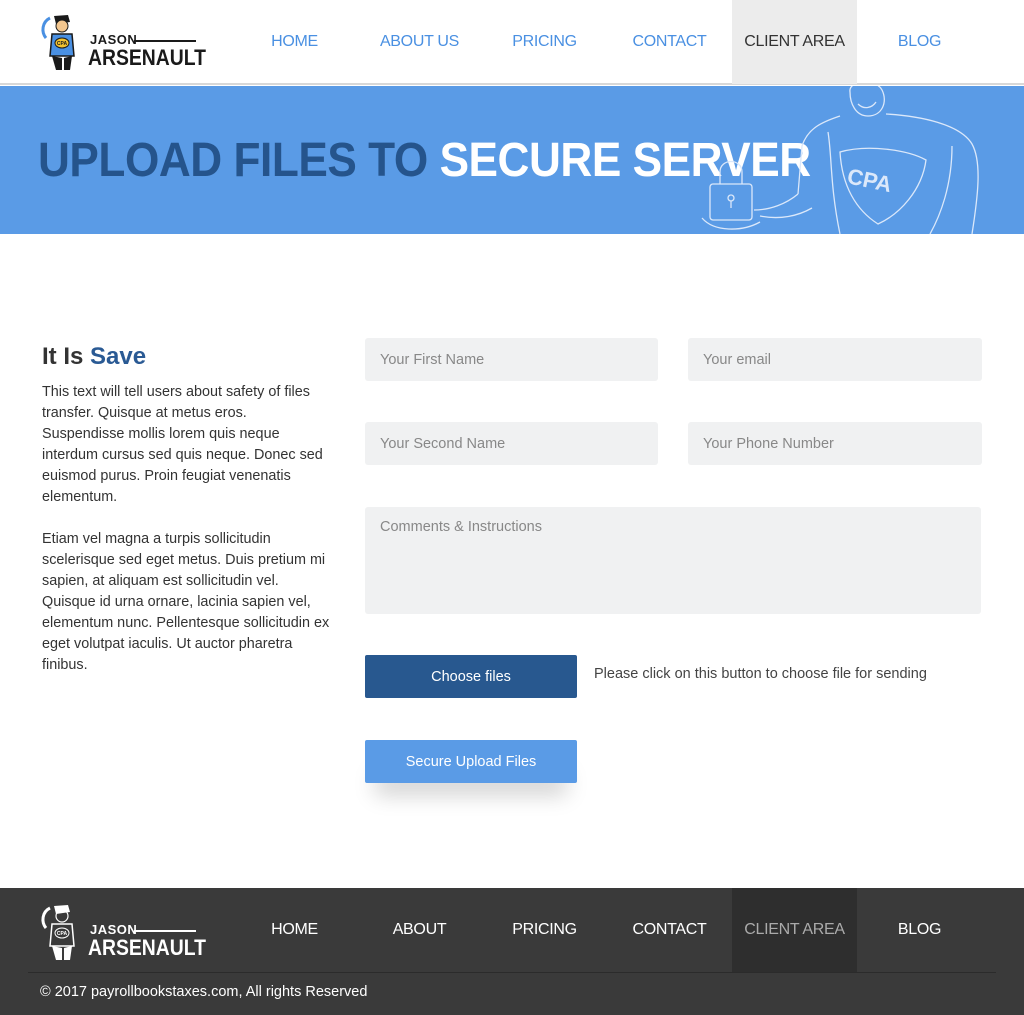 This screenshot has height=1015, width=1024. What do you see at coordinates (233, 160) in the screenshot?
I see `page-title-dark: UPLOAD FILES TO` at bounding box center [233, 160].